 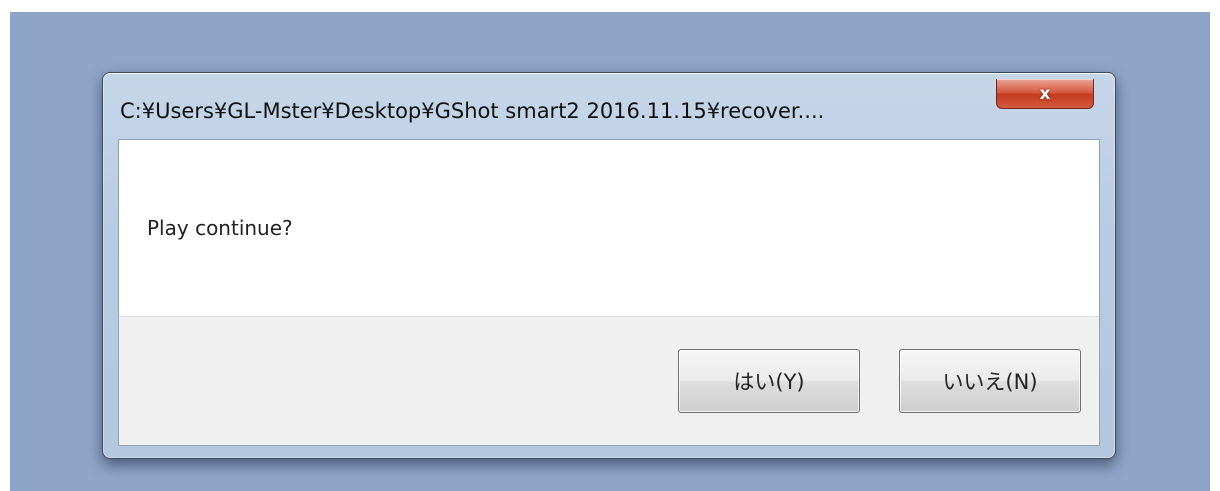 I want to click on close-button: x, so click(x=1045, y=94).